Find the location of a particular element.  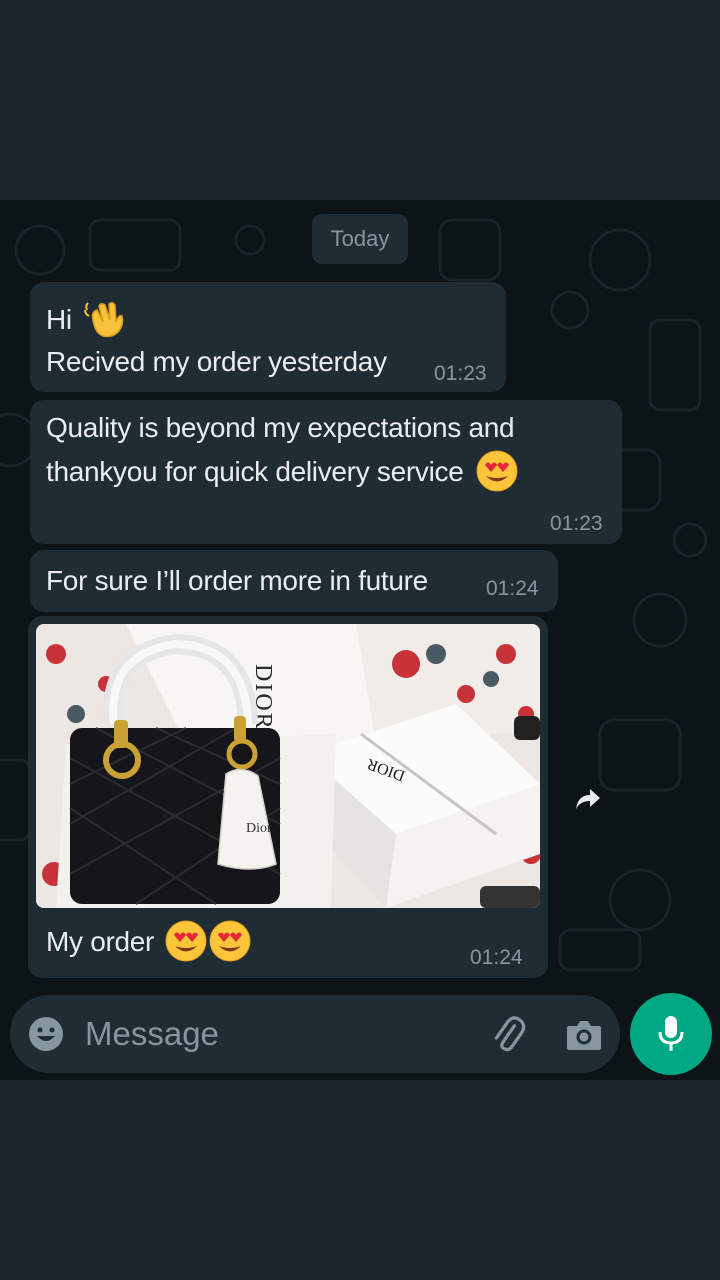

message-text: For sure I’ll order more in future is located at coordinates (237, 580).